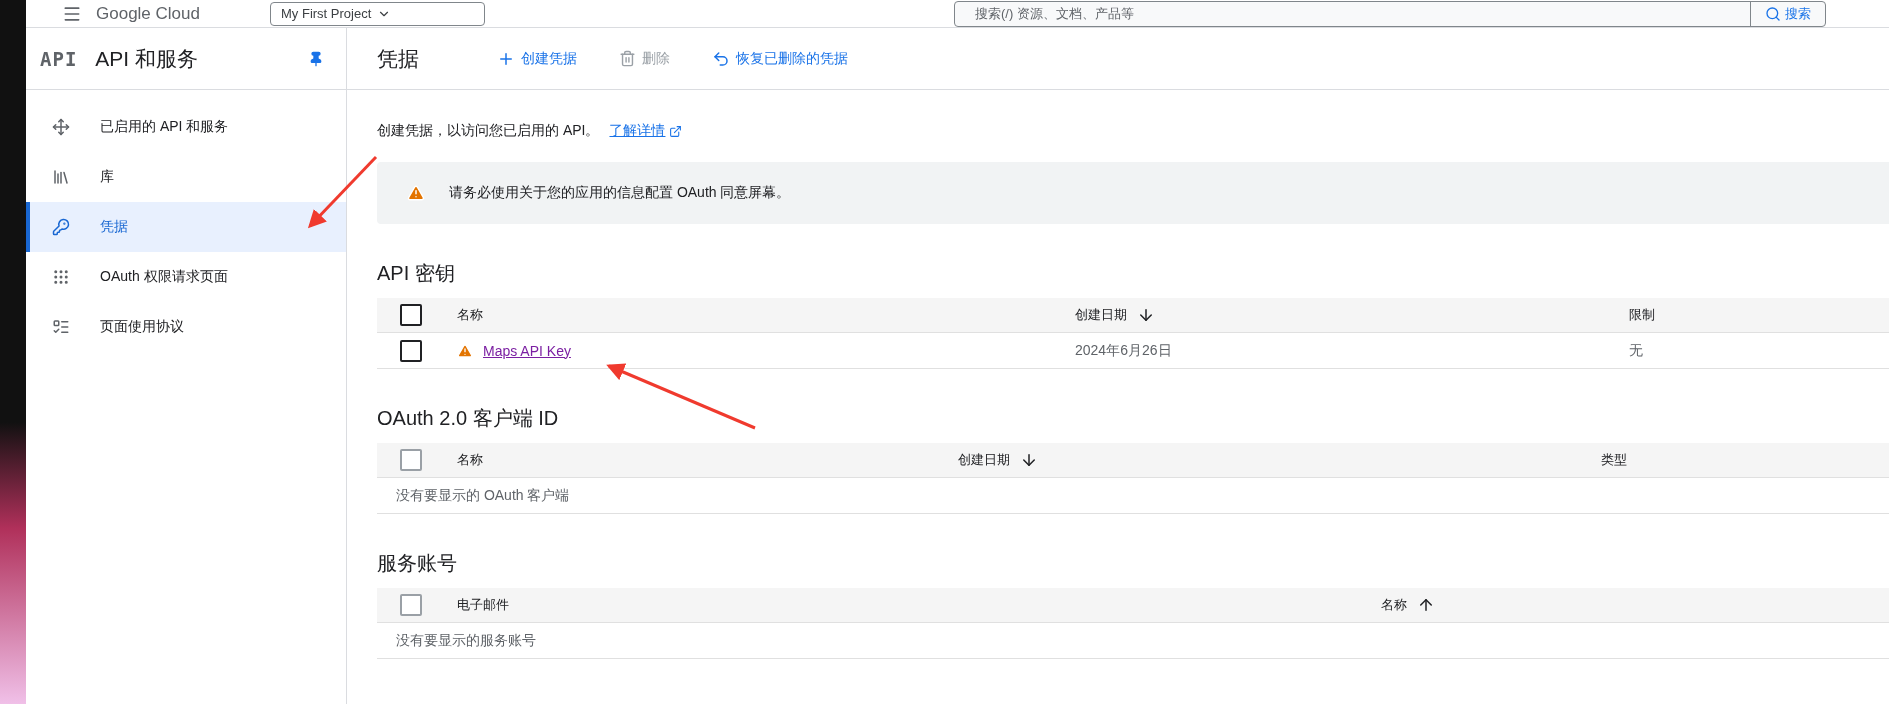  Describe the element at coordinates (416, 193) in the screenshot. I see `warning-icon` at that location.